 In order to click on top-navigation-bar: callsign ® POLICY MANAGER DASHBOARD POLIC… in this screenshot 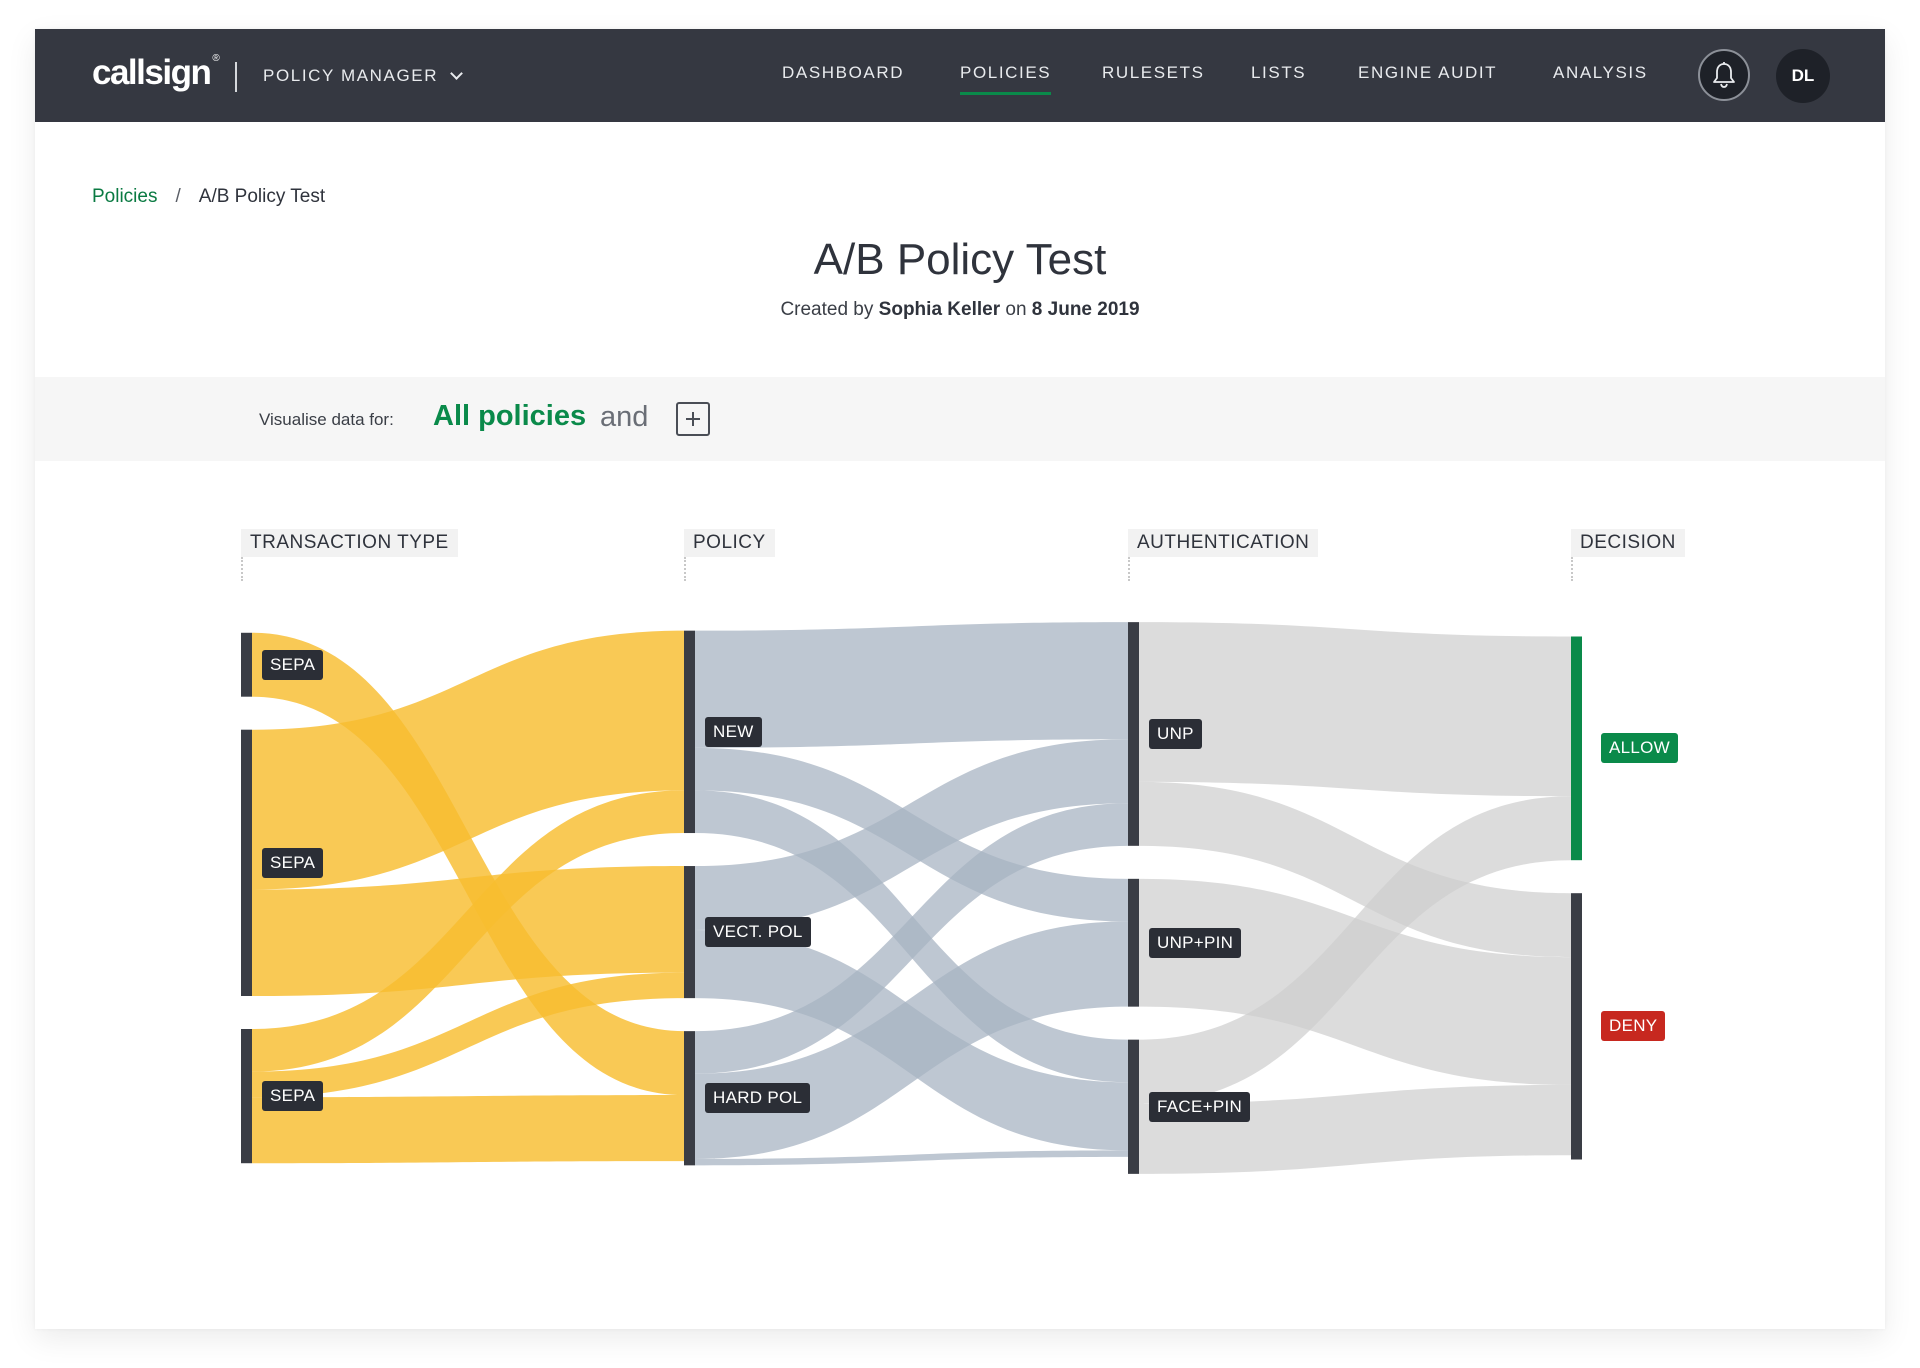, I will do `click(960, 75)`.